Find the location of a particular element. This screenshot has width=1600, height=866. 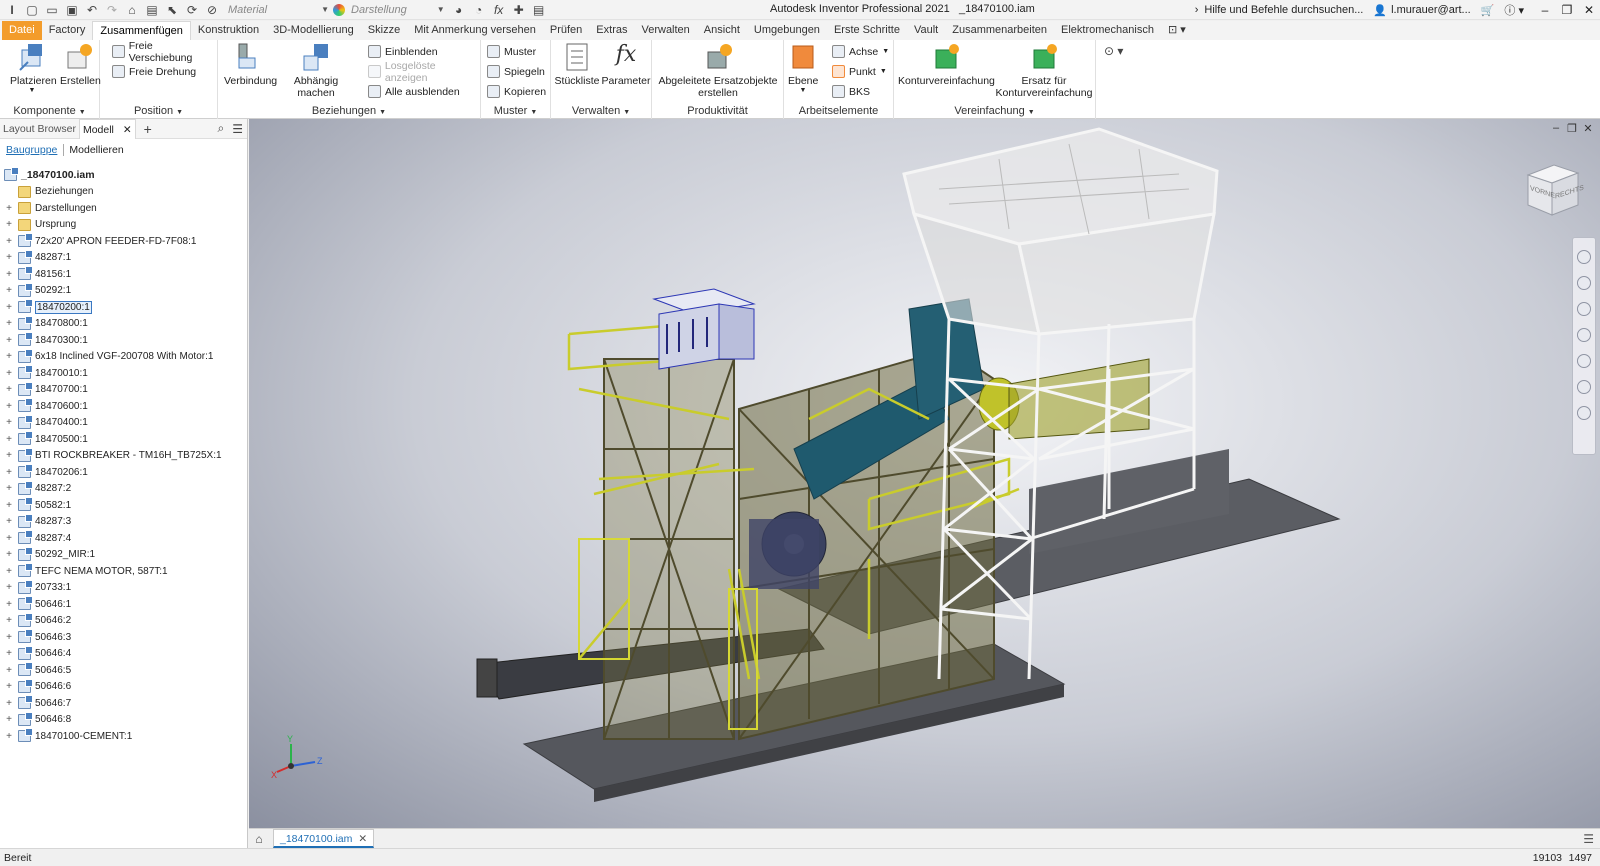

tab-tools: Extras is located at coordinates (611, 30).